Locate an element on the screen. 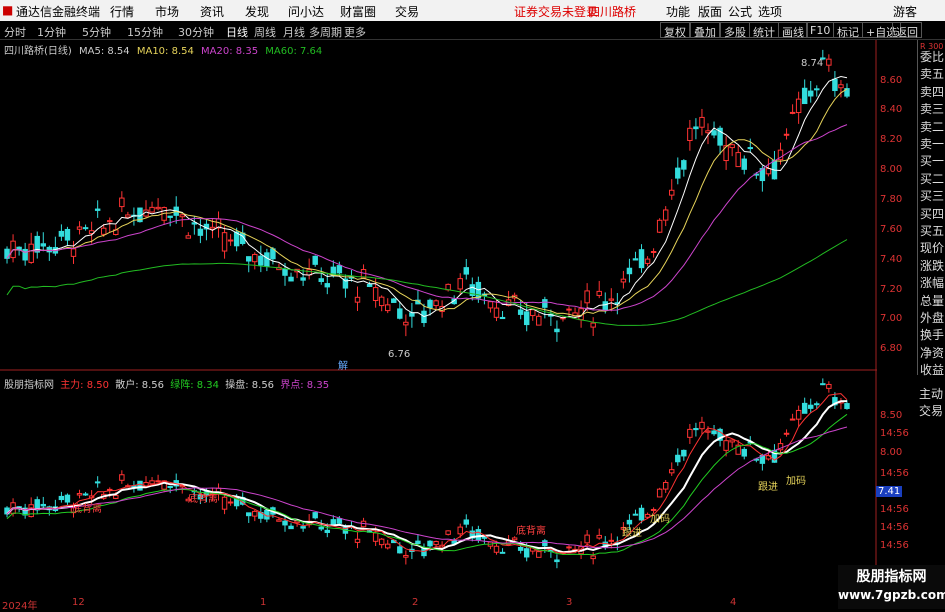 Image resolution: width=945 pixels, height=612 pixels. menu-gongshi: 公式 is located at coordinates (740, 11).